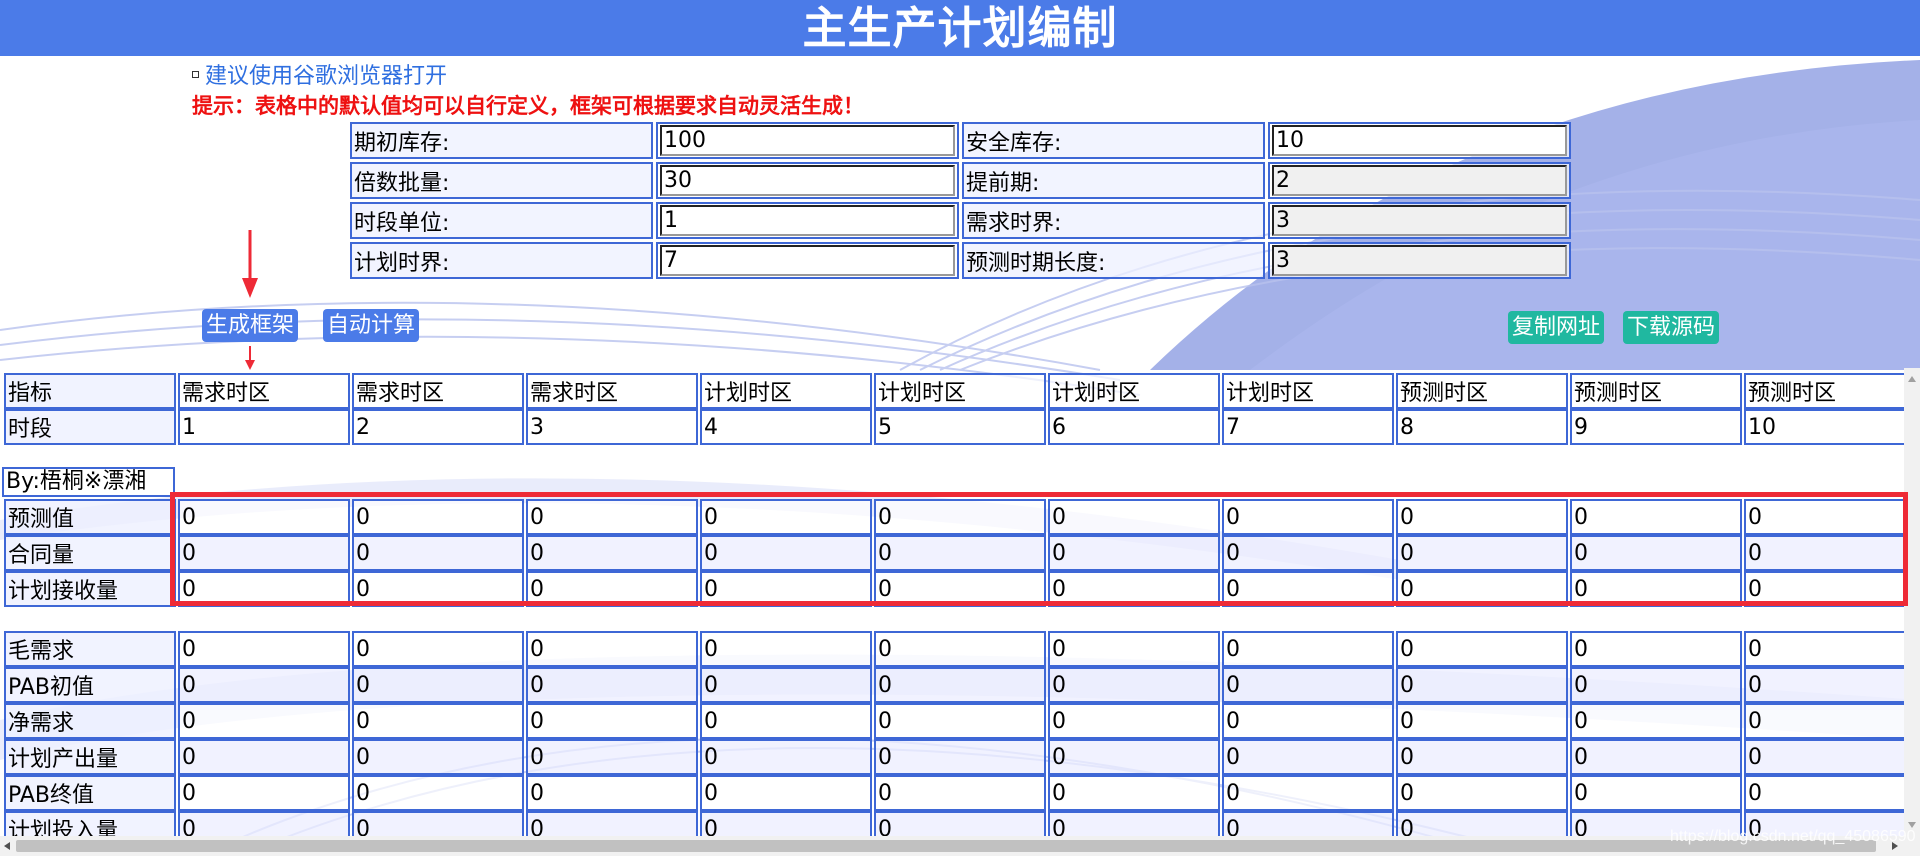 This screenshot has width=1920, height=856. I want to click on batch-cell: 30, so click(807, 180).